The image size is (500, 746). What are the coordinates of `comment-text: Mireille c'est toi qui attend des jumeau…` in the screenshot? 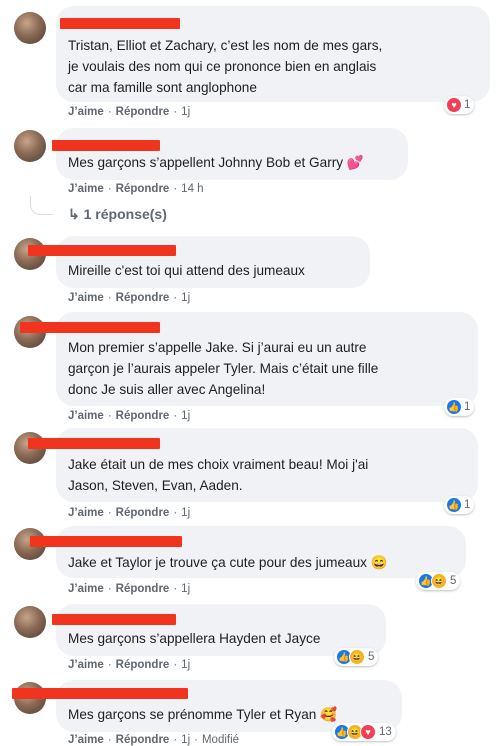 It's located at (186, 270).